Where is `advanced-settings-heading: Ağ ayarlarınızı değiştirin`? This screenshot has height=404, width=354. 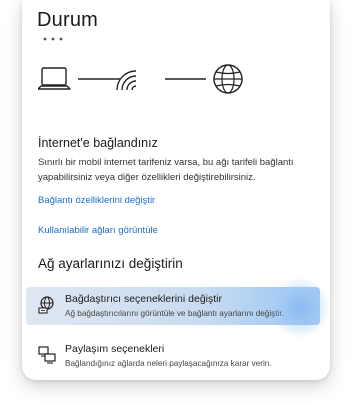
advanced-settings-heading: Ağ ayarlarınızı değiştirin is located at coordinates (110, 263).